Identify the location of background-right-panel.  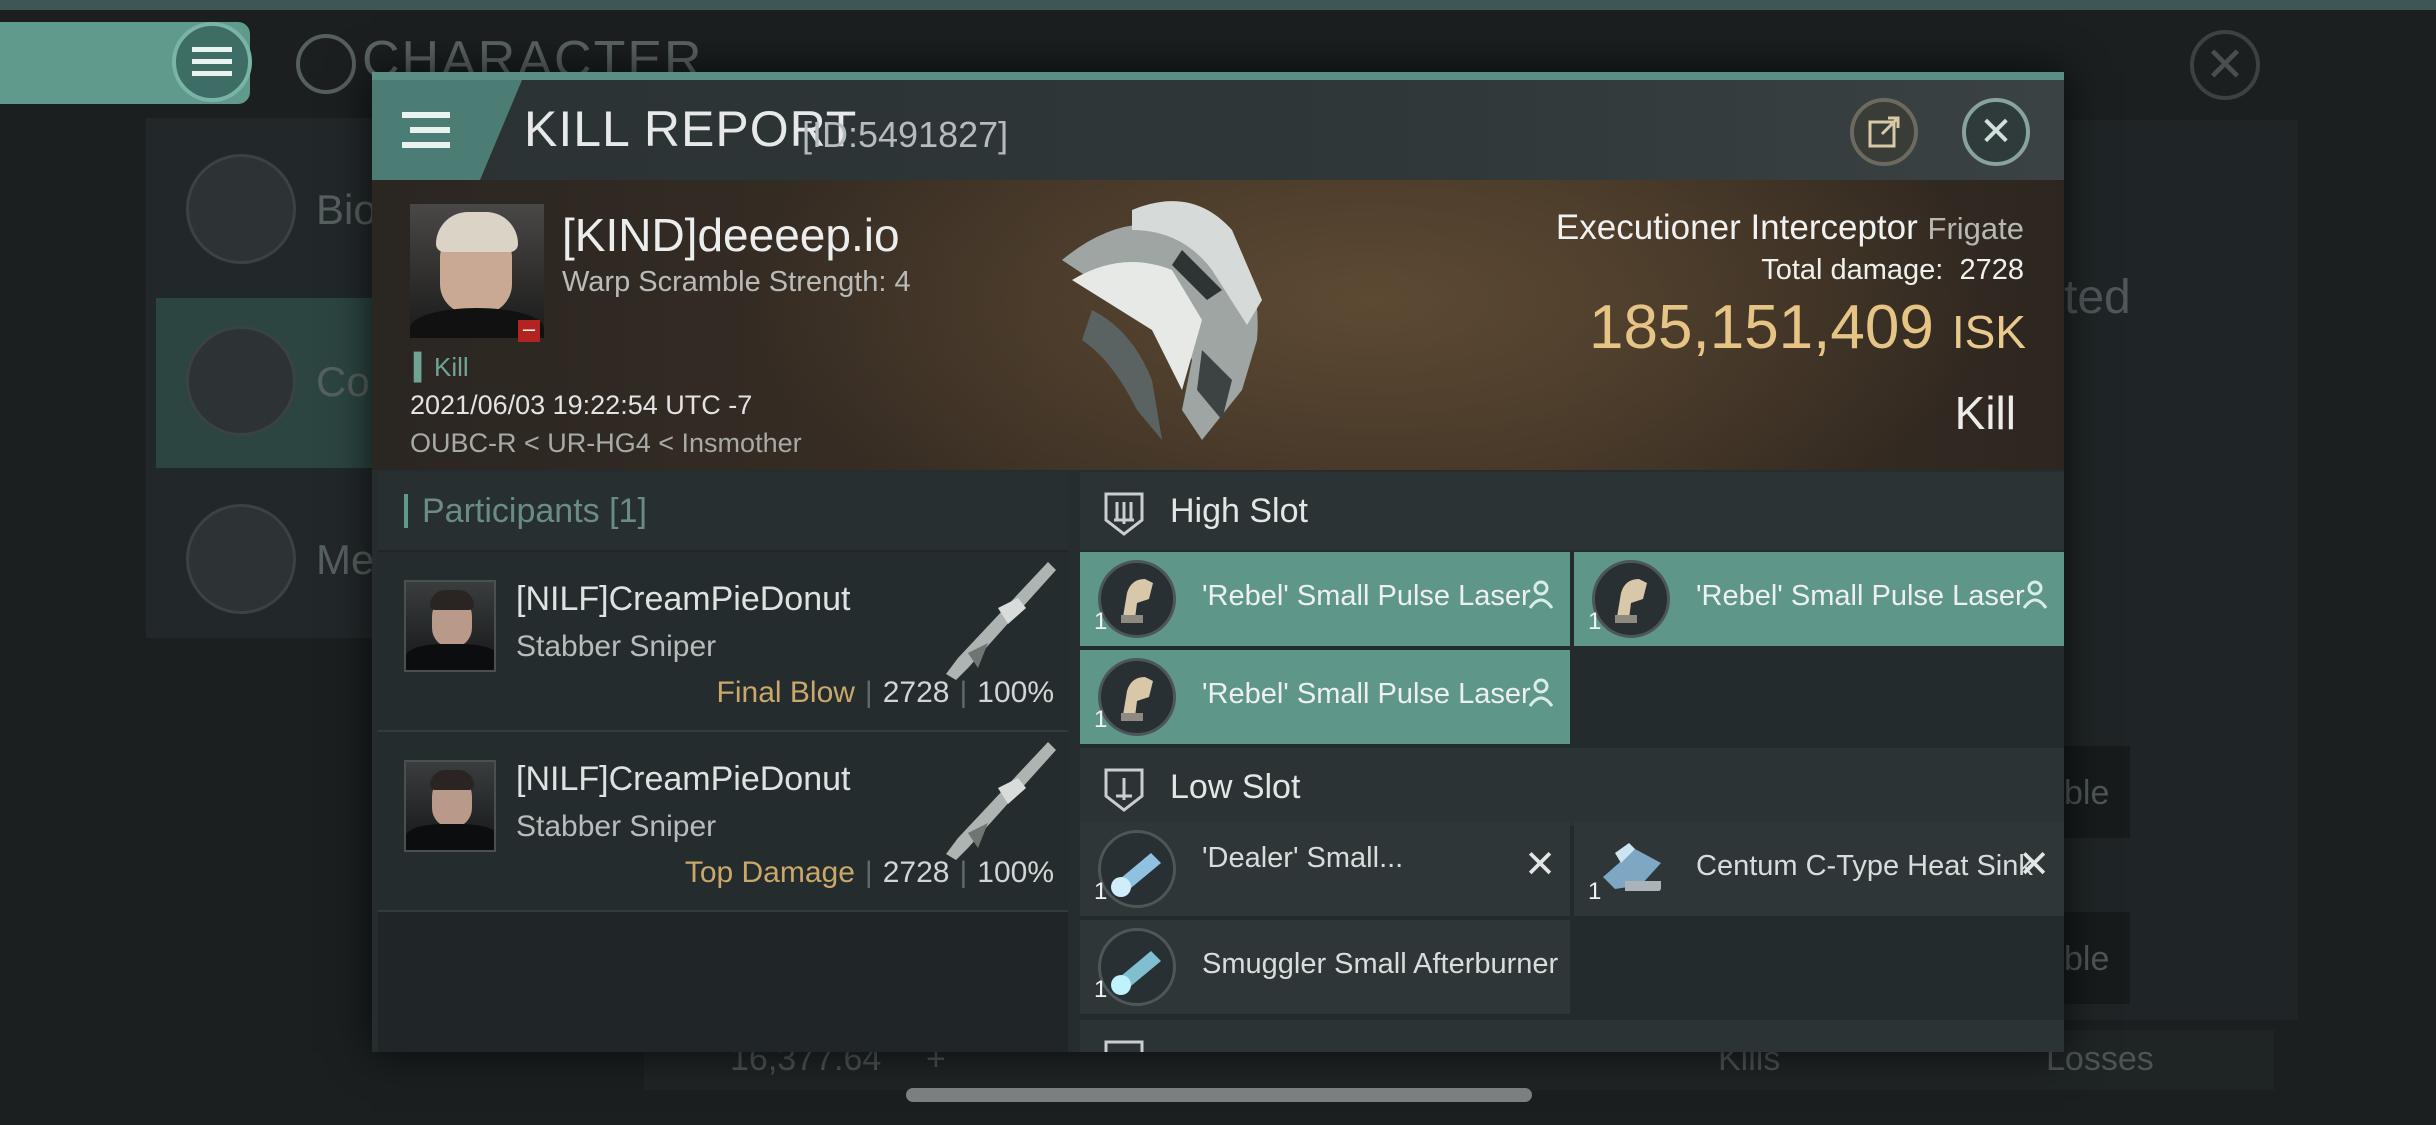
(2179, 570).